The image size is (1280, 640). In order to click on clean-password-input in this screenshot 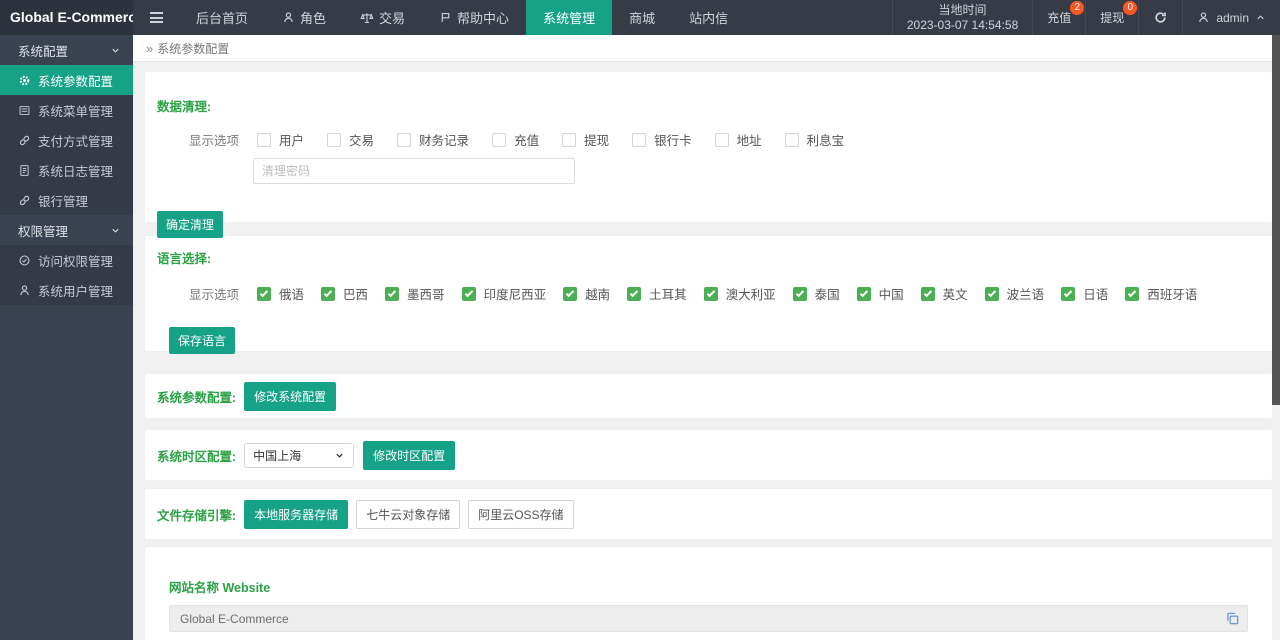, I will do `click(414, 171)`.